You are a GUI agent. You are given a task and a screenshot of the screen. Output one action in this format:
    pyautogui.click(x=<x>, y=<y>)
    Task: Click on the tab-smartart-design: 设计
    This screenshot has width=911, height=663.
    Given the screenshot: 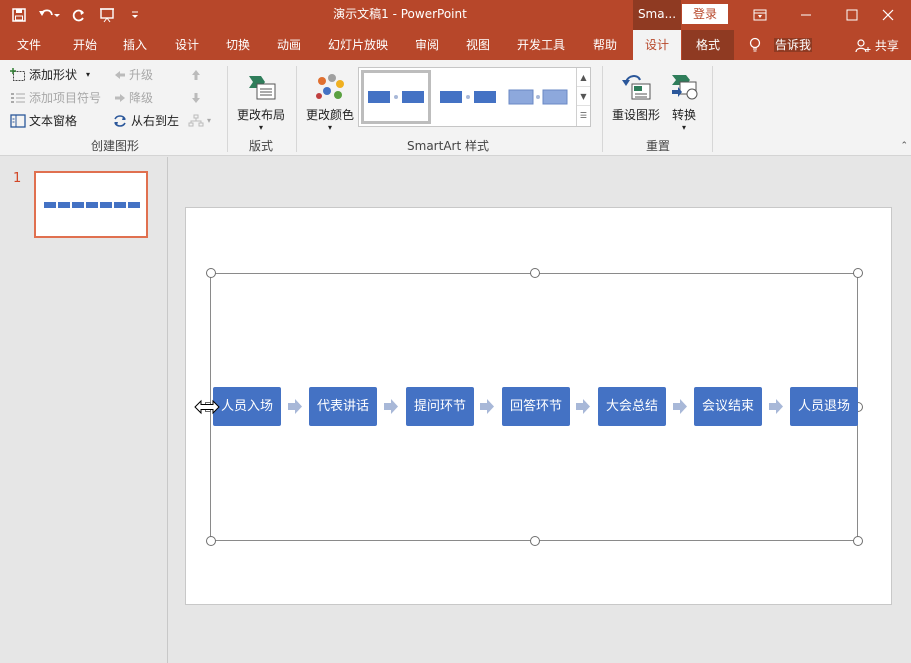 What is the action you would take?
    pyautogui.click(x=657, y=45)
    